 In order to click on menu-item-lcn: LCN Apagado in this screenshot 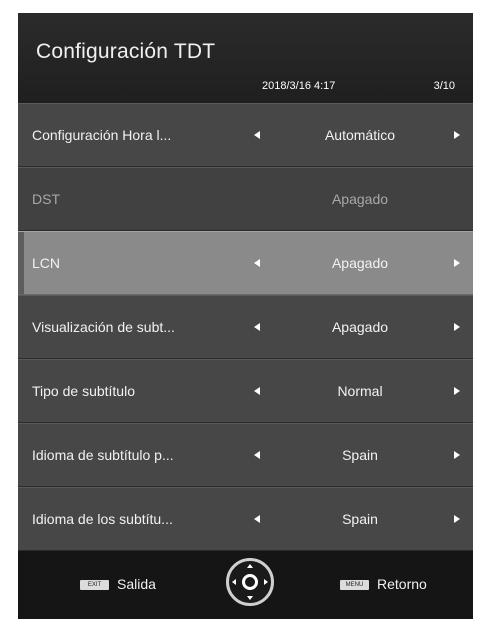, I will do `click(245, 263)`.